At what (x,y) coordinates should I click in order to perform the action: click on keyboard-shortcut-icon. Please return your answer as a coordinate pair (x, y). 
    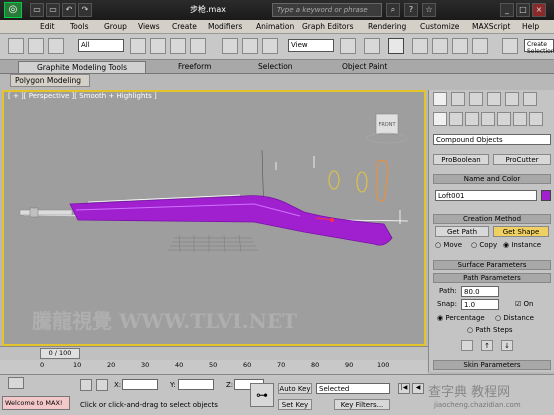
    Looking at the image, I should click on (396, 46).